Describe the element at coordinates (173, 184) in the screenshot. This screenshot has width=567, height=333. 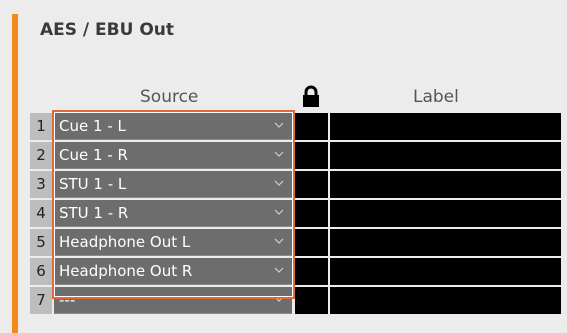
I see `source-dropdown-3: STU 1 - L` at that location.